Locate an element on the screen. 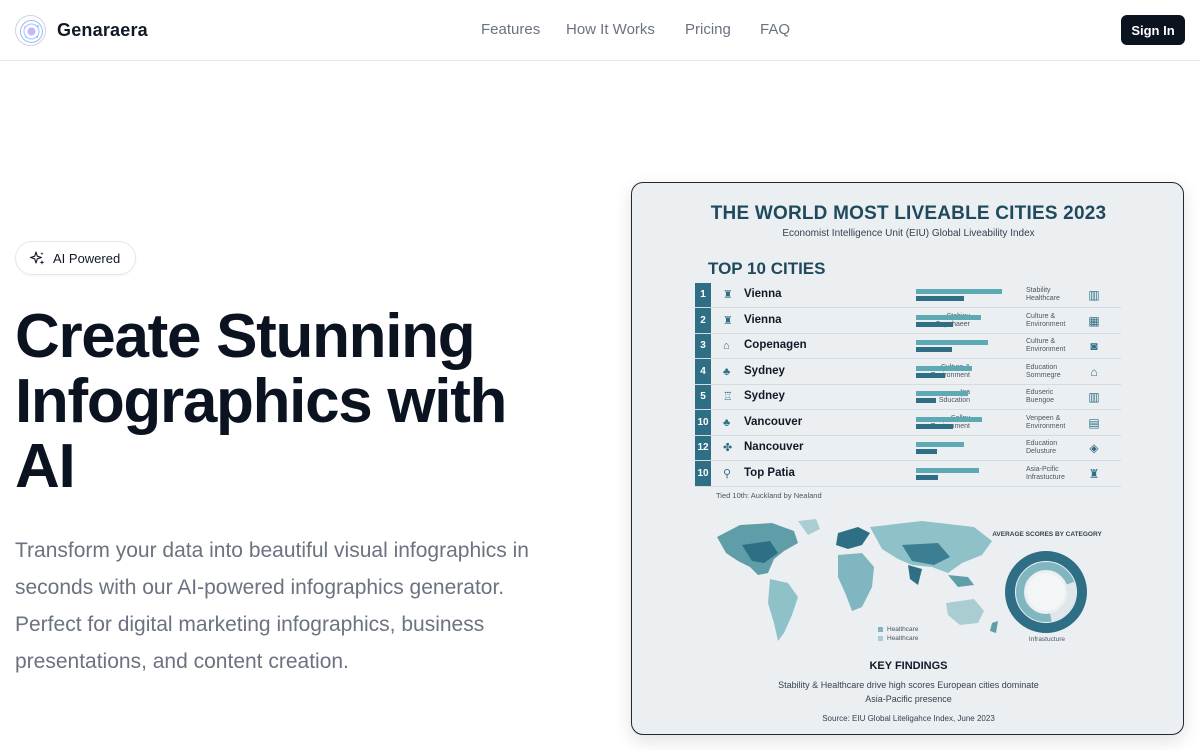 This screenshot has width=1200, height=750. donut-label: Infrastucture is located at coordinates (1047, 639).